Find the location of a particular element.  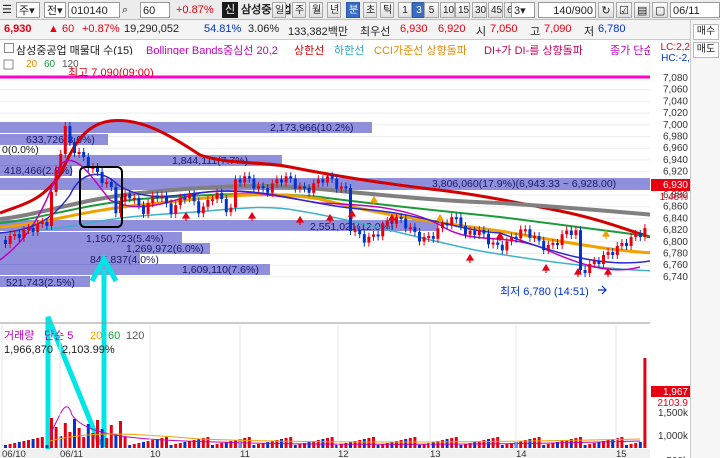

period-button: 년 is located at coordinates (334, 10).